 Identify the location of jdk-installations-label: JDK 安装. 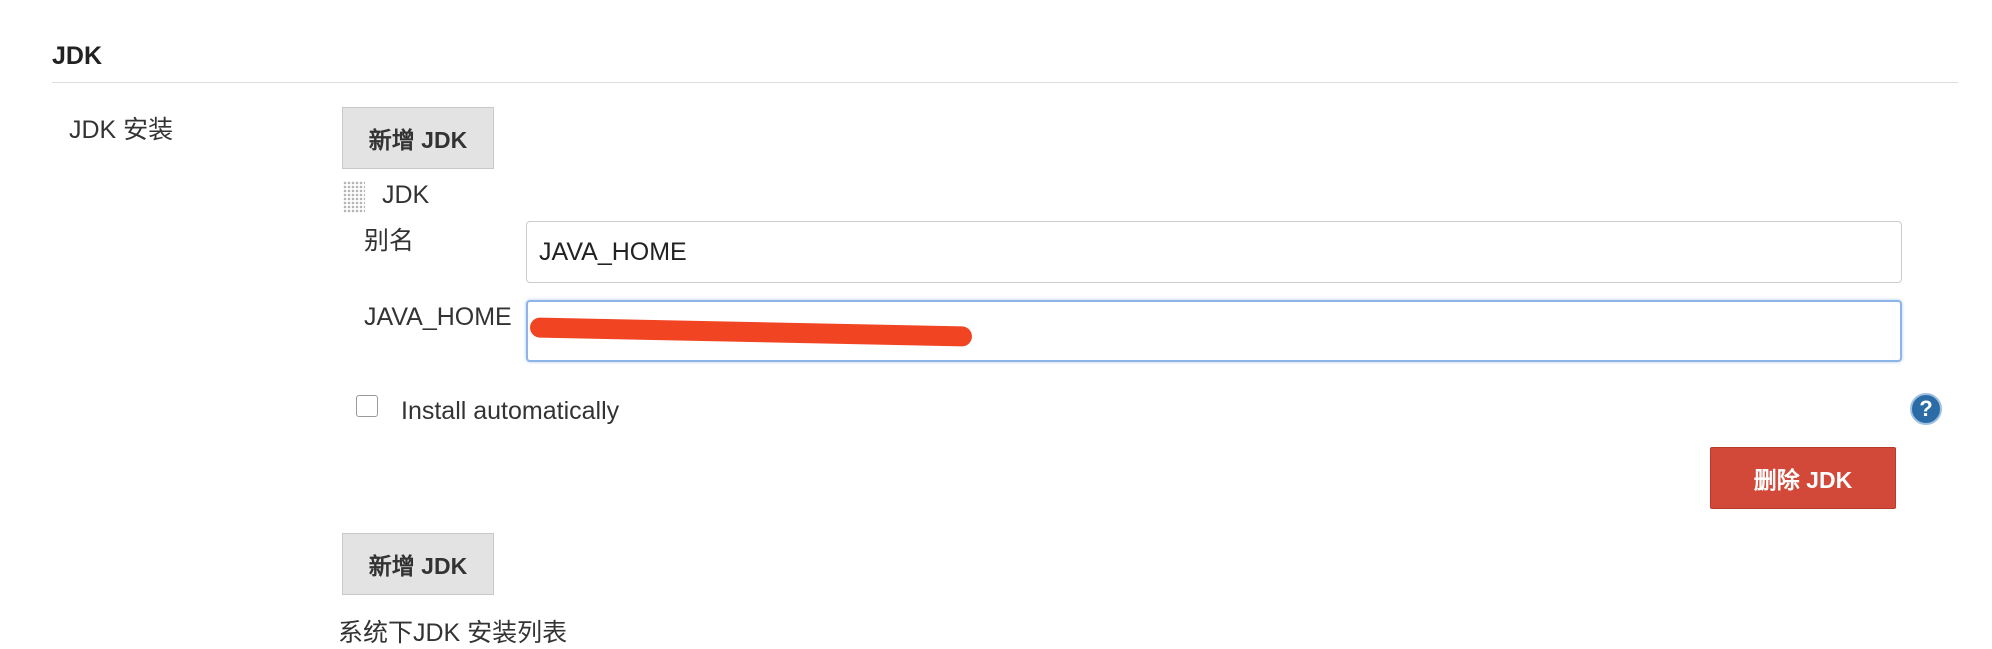
(121, 130).